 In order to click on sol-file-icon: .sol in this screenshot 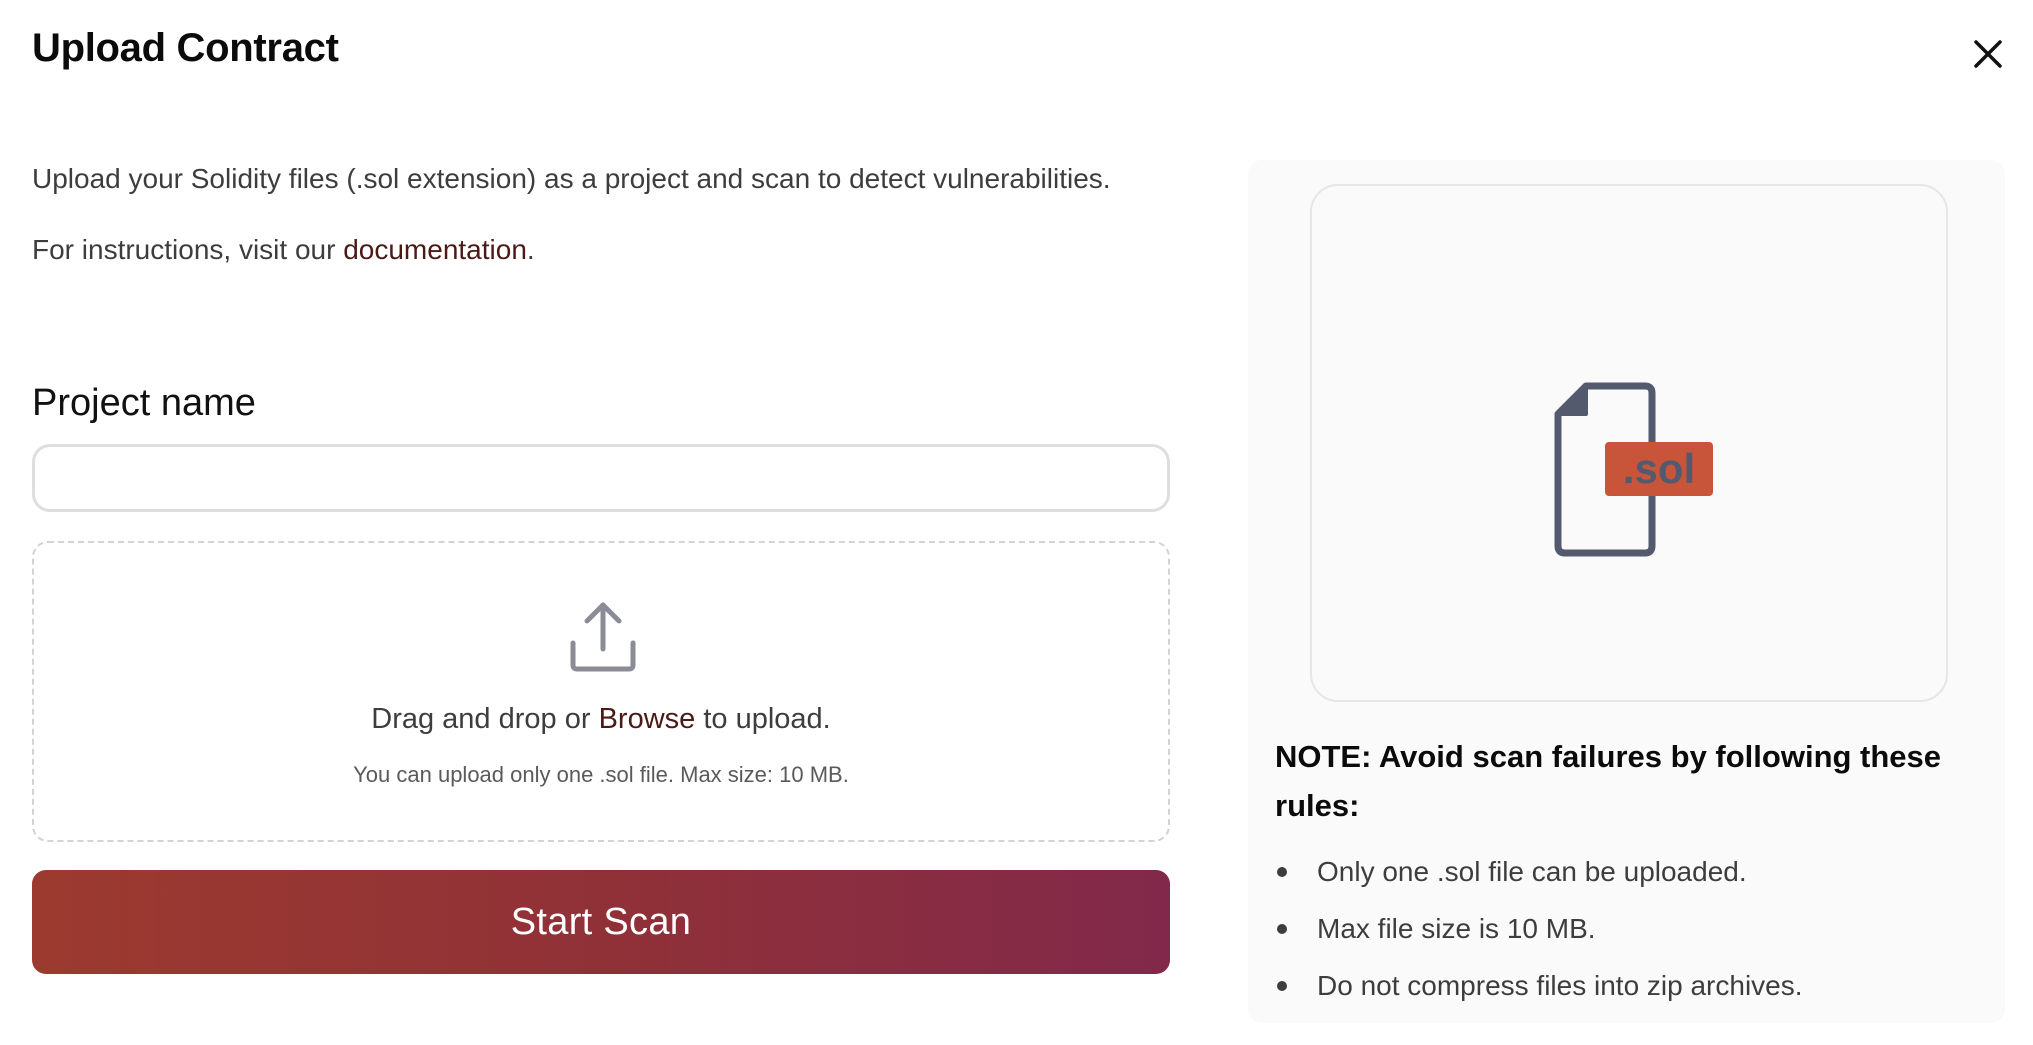, I will do `click(1633, 470)`.